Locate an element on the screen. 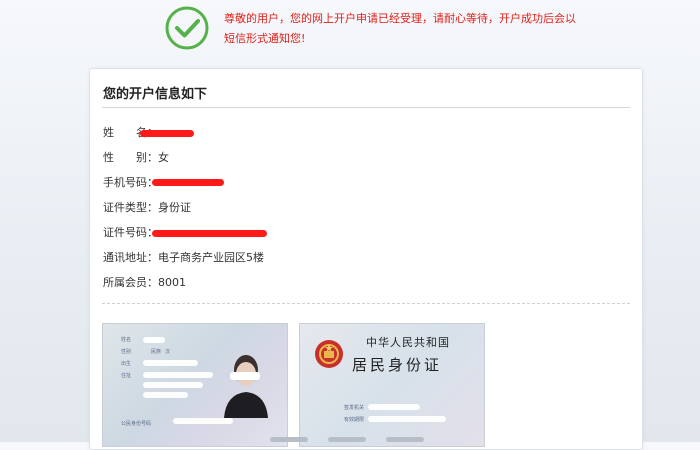 Image resolution: width=700 pixels, height=450 pixels. section-divider is located at coordinates (366, 303).